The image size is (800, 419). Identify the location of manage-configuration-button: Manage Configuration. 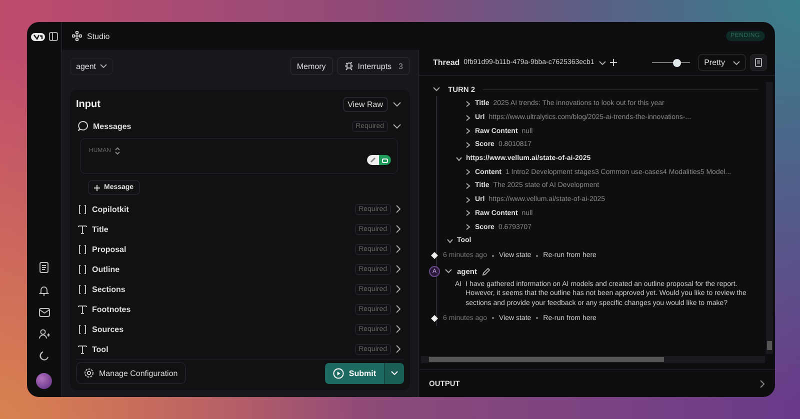
(131, 373).